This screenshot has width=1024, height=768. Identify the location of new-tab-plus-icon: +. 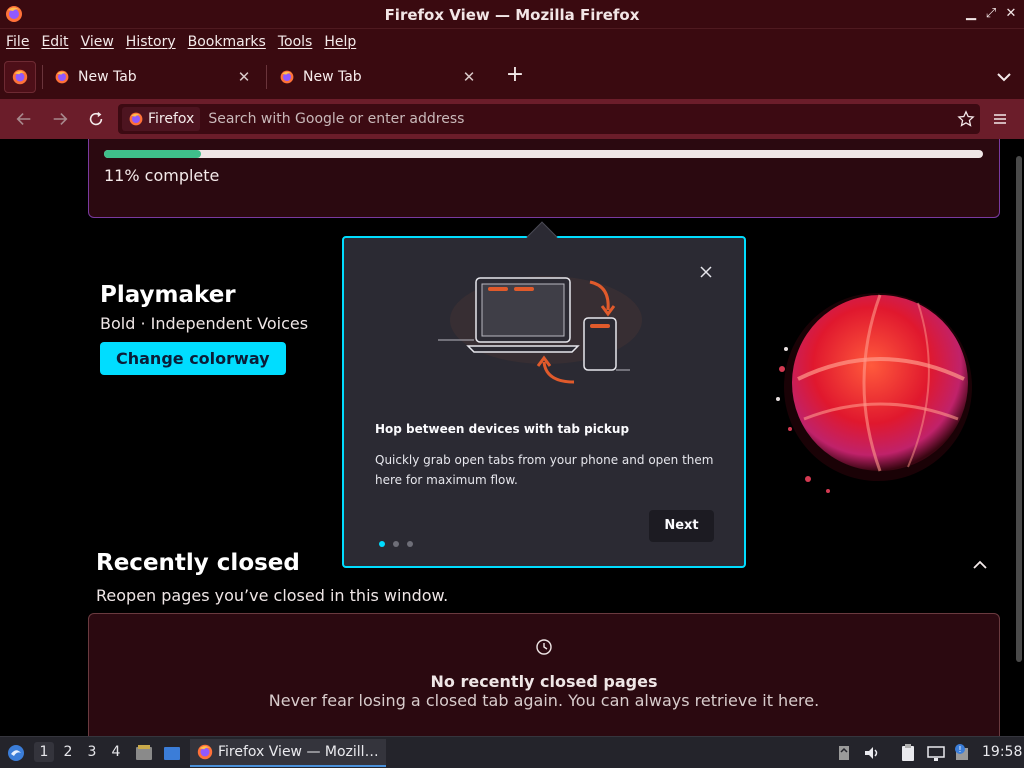
(515, 76).